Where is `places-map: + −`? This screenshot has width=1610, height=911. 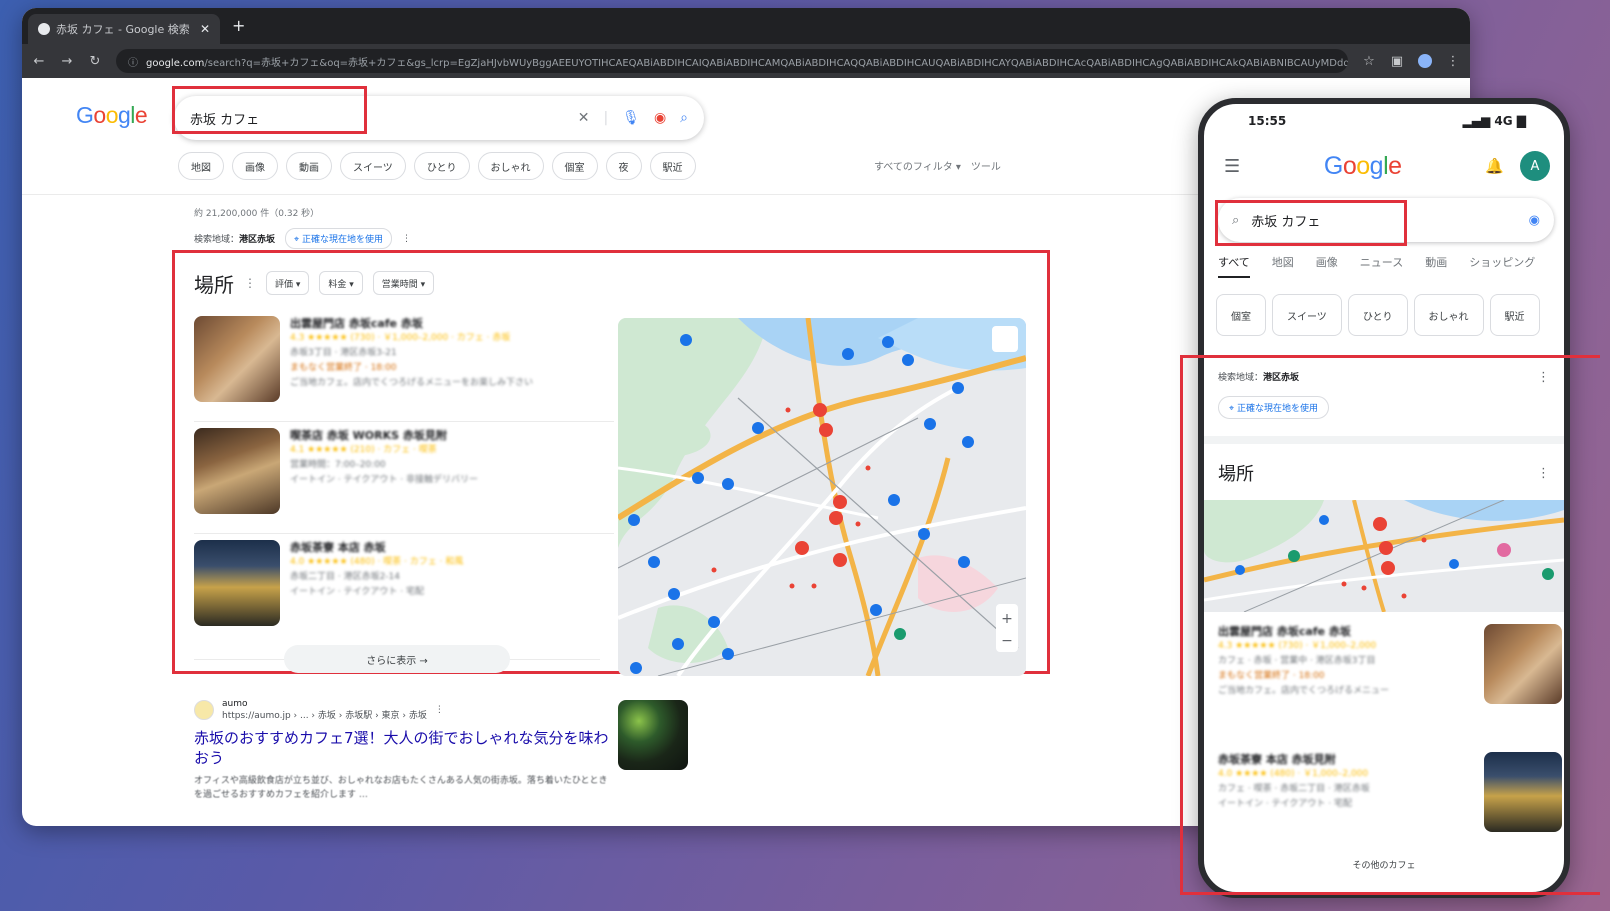 places-map: + − is located at coordinates (822, 497).